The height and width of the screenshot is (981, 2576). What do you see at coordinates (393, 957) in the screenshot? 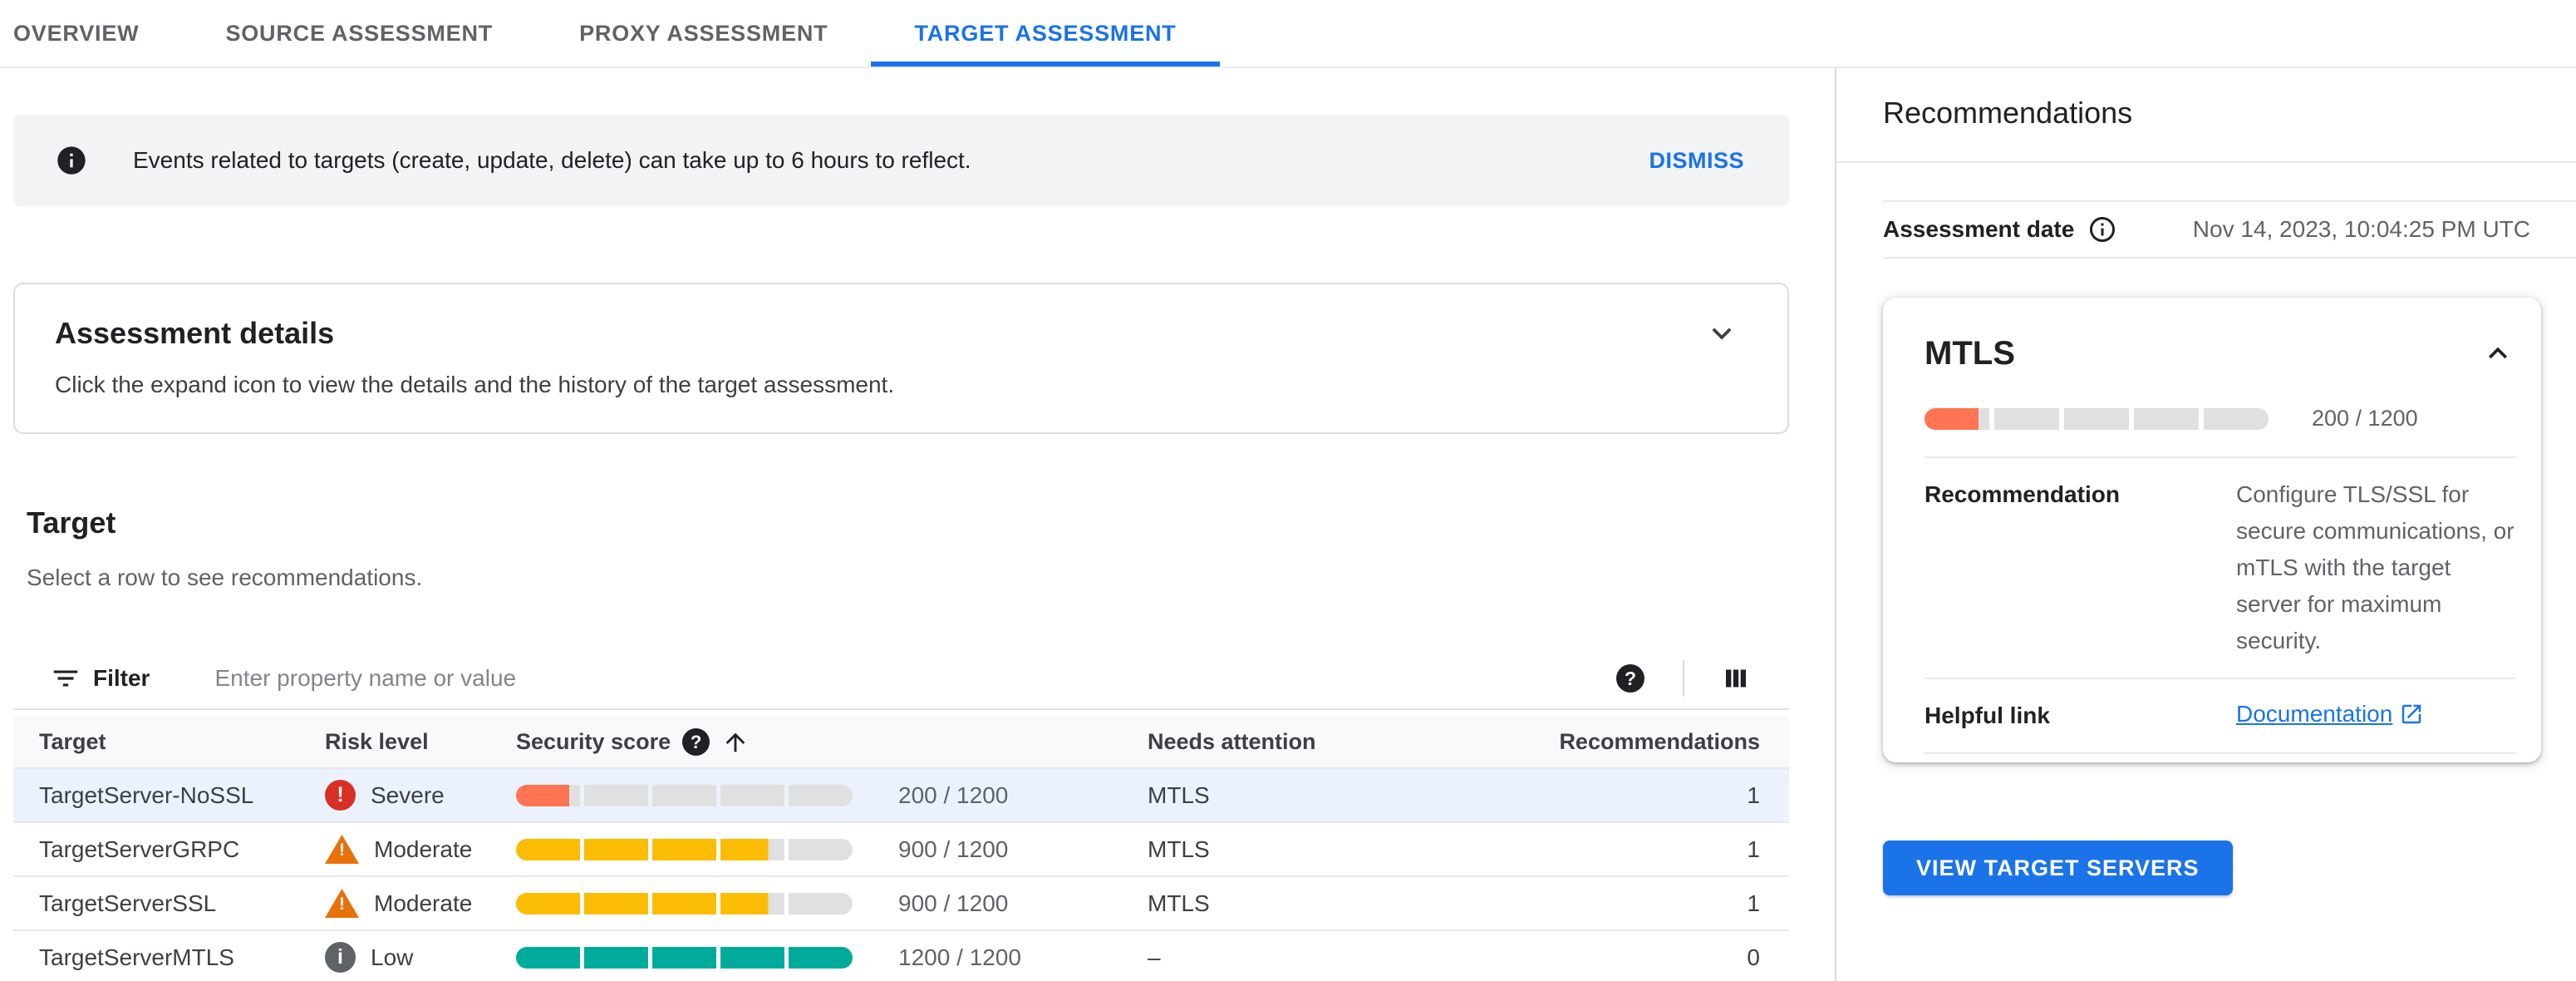
I see `risk-label: Low` at bounding box center [393, 957].